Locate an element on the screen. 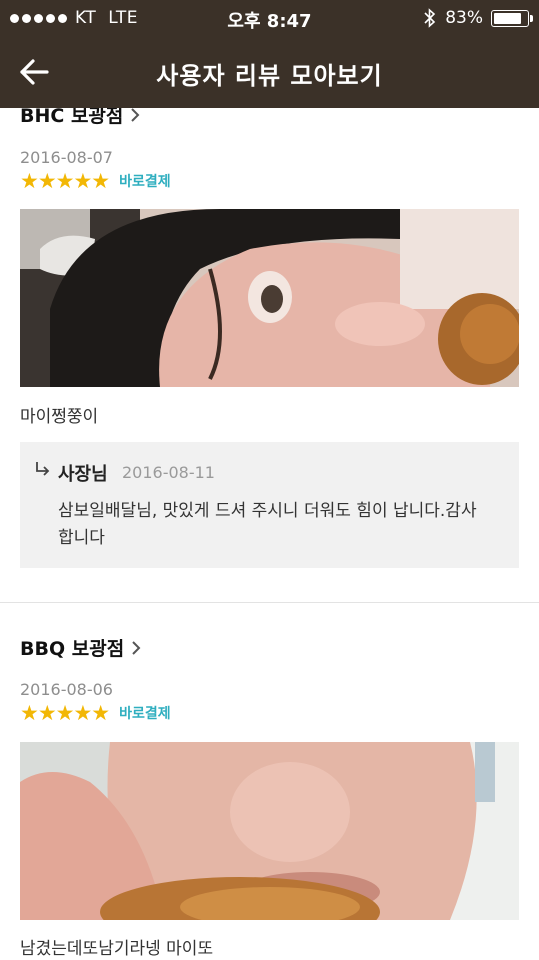 Image resolution: width=539 pixels, height=960 pixels. battery-percent: 83% is located at coordinates (464, 18).